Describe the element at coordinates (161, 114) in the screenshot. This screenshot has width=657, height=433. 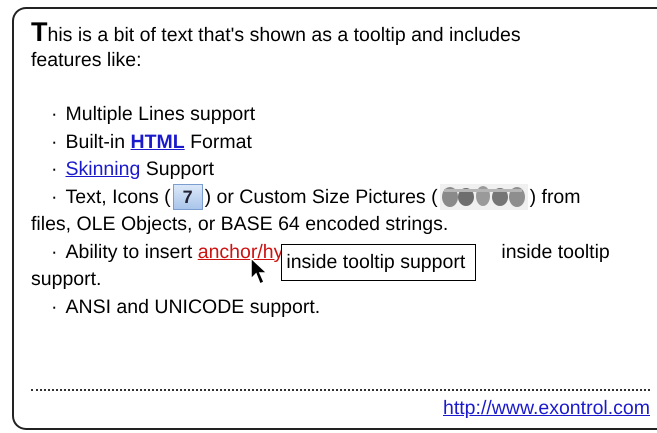
I see `text: Multiple Lines support` at that location.